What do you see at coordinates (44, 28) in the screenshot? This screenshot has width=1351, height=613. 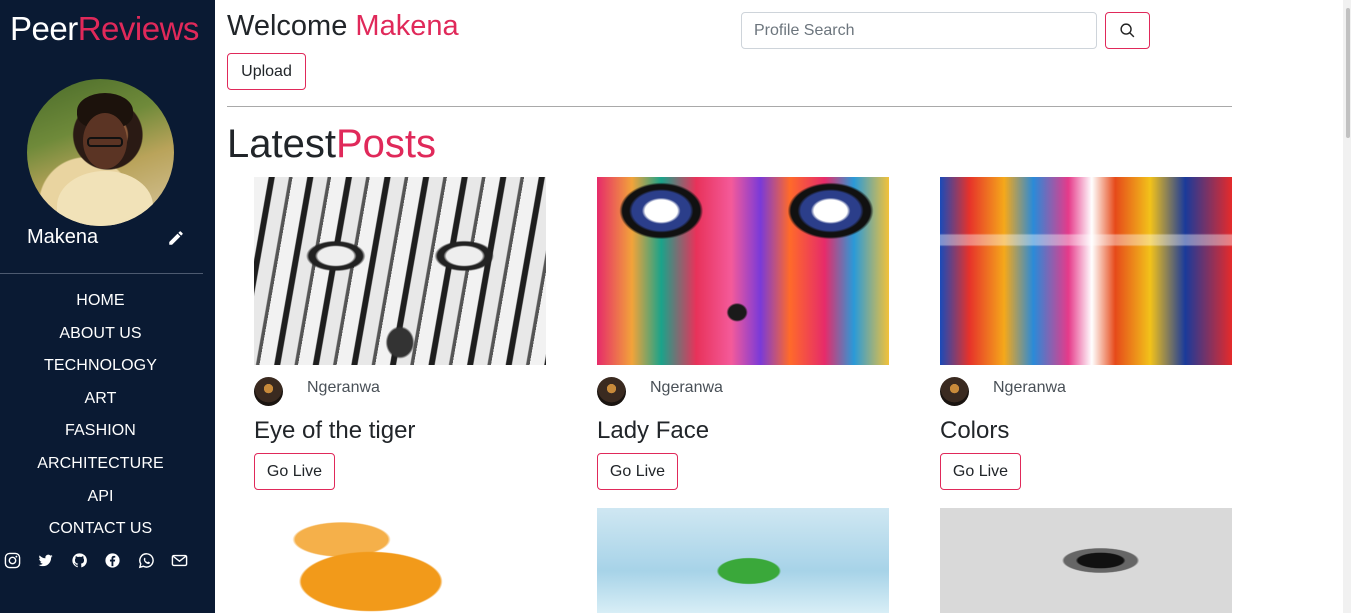 I see `brand-prefix: Peer` at bounding box center [44, 28].